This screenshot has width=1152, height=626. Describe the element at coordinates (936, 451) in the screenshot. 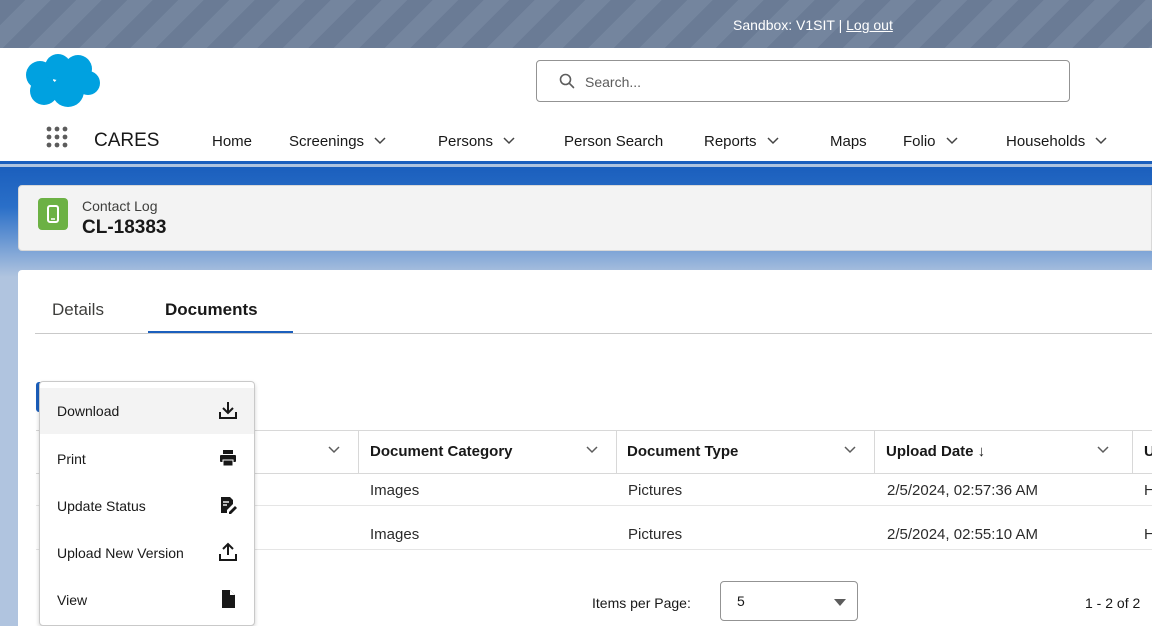

I see `column-header-label: Upload Date ↓` at that location.